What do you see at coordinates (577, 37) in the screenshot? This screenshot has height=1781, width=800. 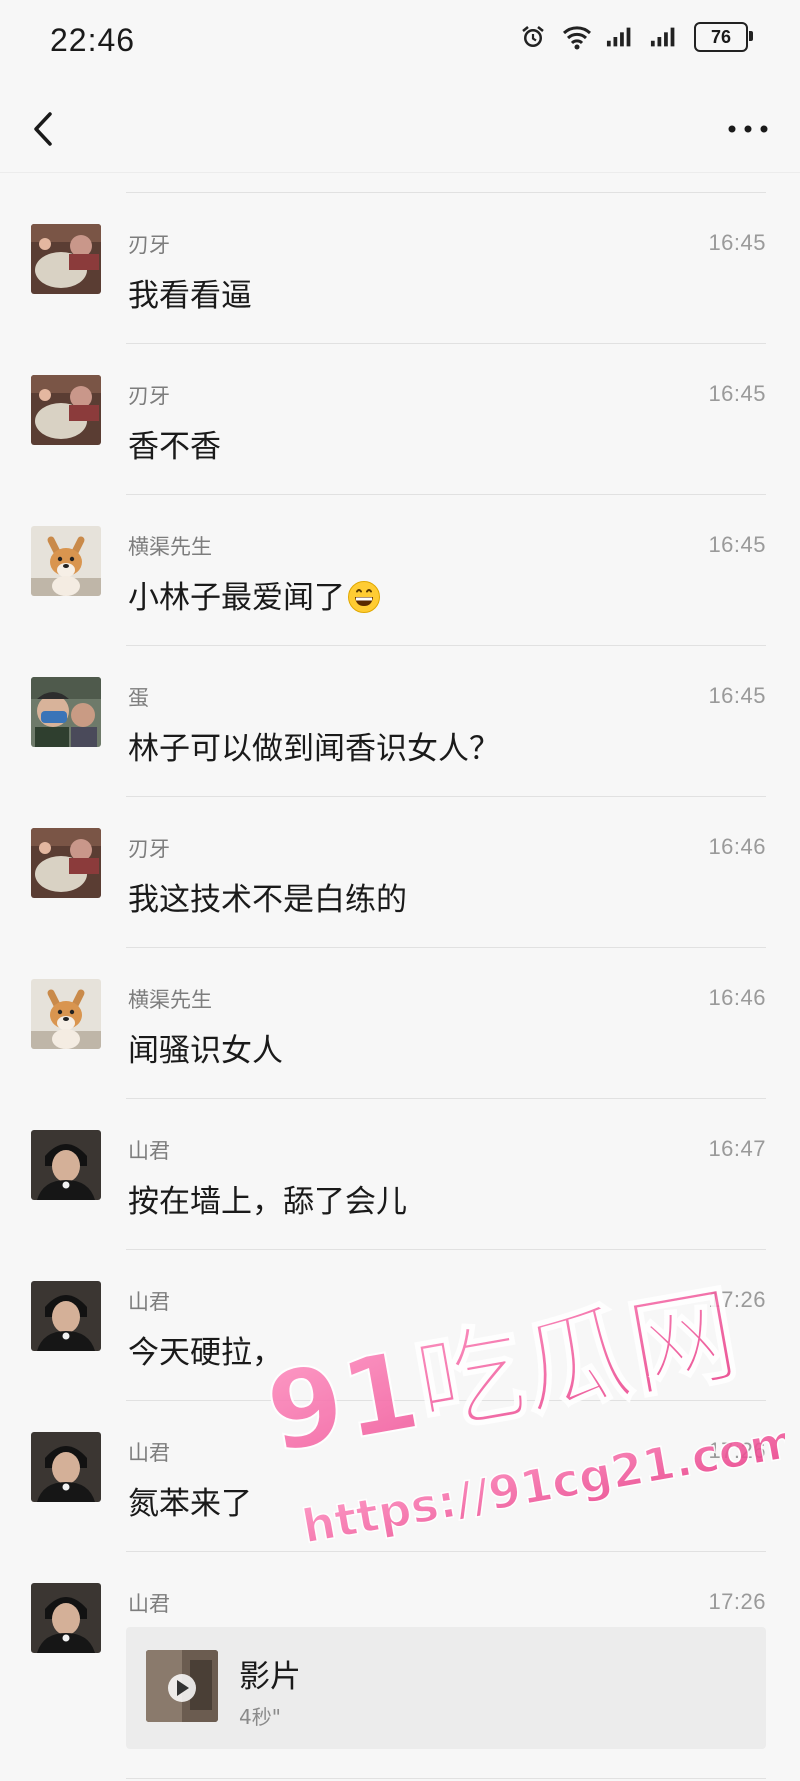 I see `wifi-icon` at bounding box center [577, 37].